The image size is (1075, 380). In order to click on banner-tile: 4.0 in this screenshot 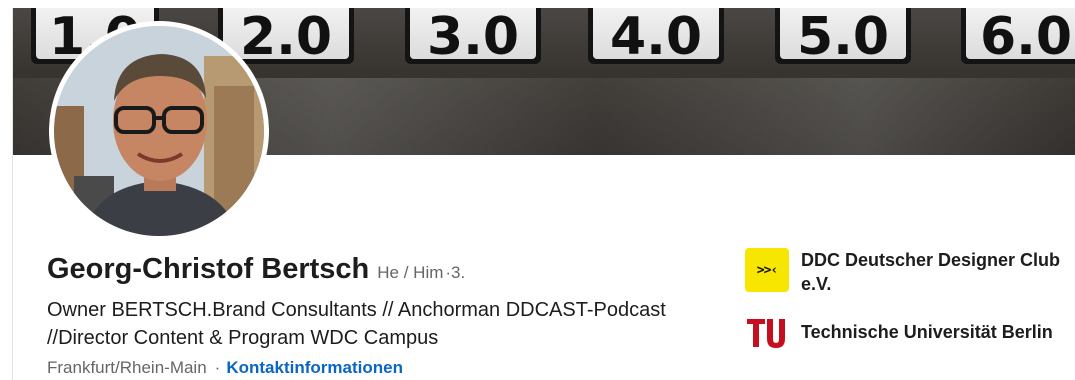, I will do `click(656, 36)`.